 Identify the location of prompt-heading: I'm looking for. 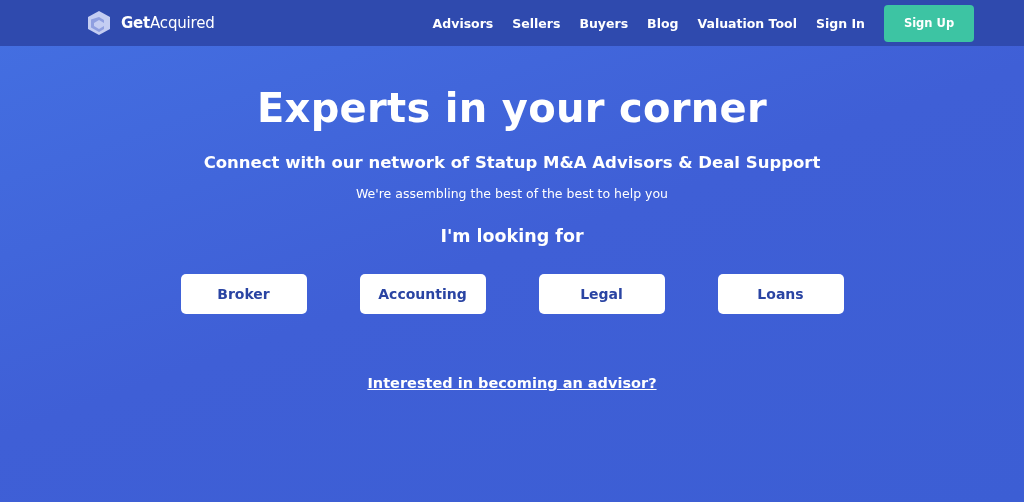
(512, 236).